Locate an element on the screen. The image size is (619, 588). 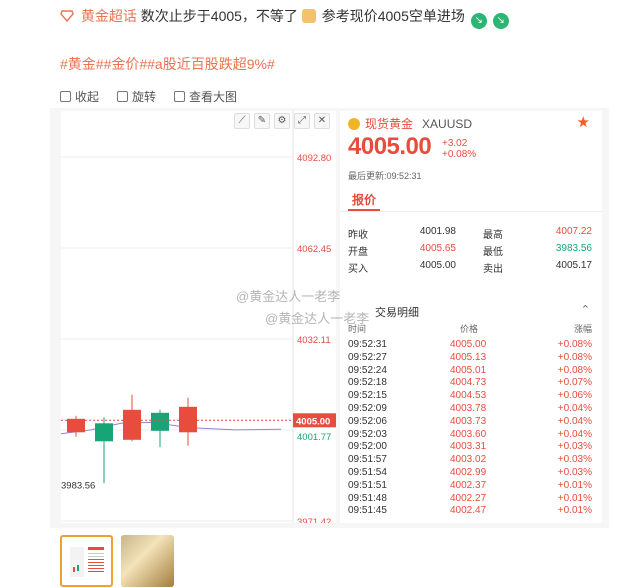
stat-value: 4005.65 is located at coordinates (437, 248).